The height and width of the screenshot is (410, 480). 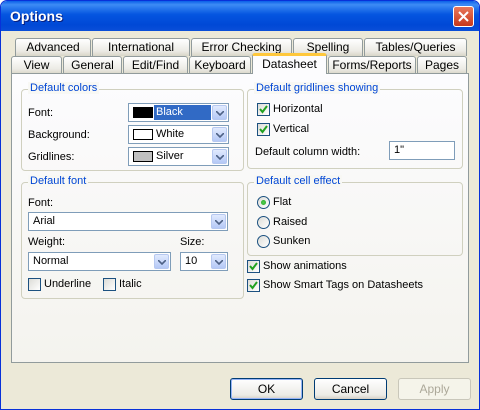 I want to click on font-color-label: Font:, so click(x=41, y=113).